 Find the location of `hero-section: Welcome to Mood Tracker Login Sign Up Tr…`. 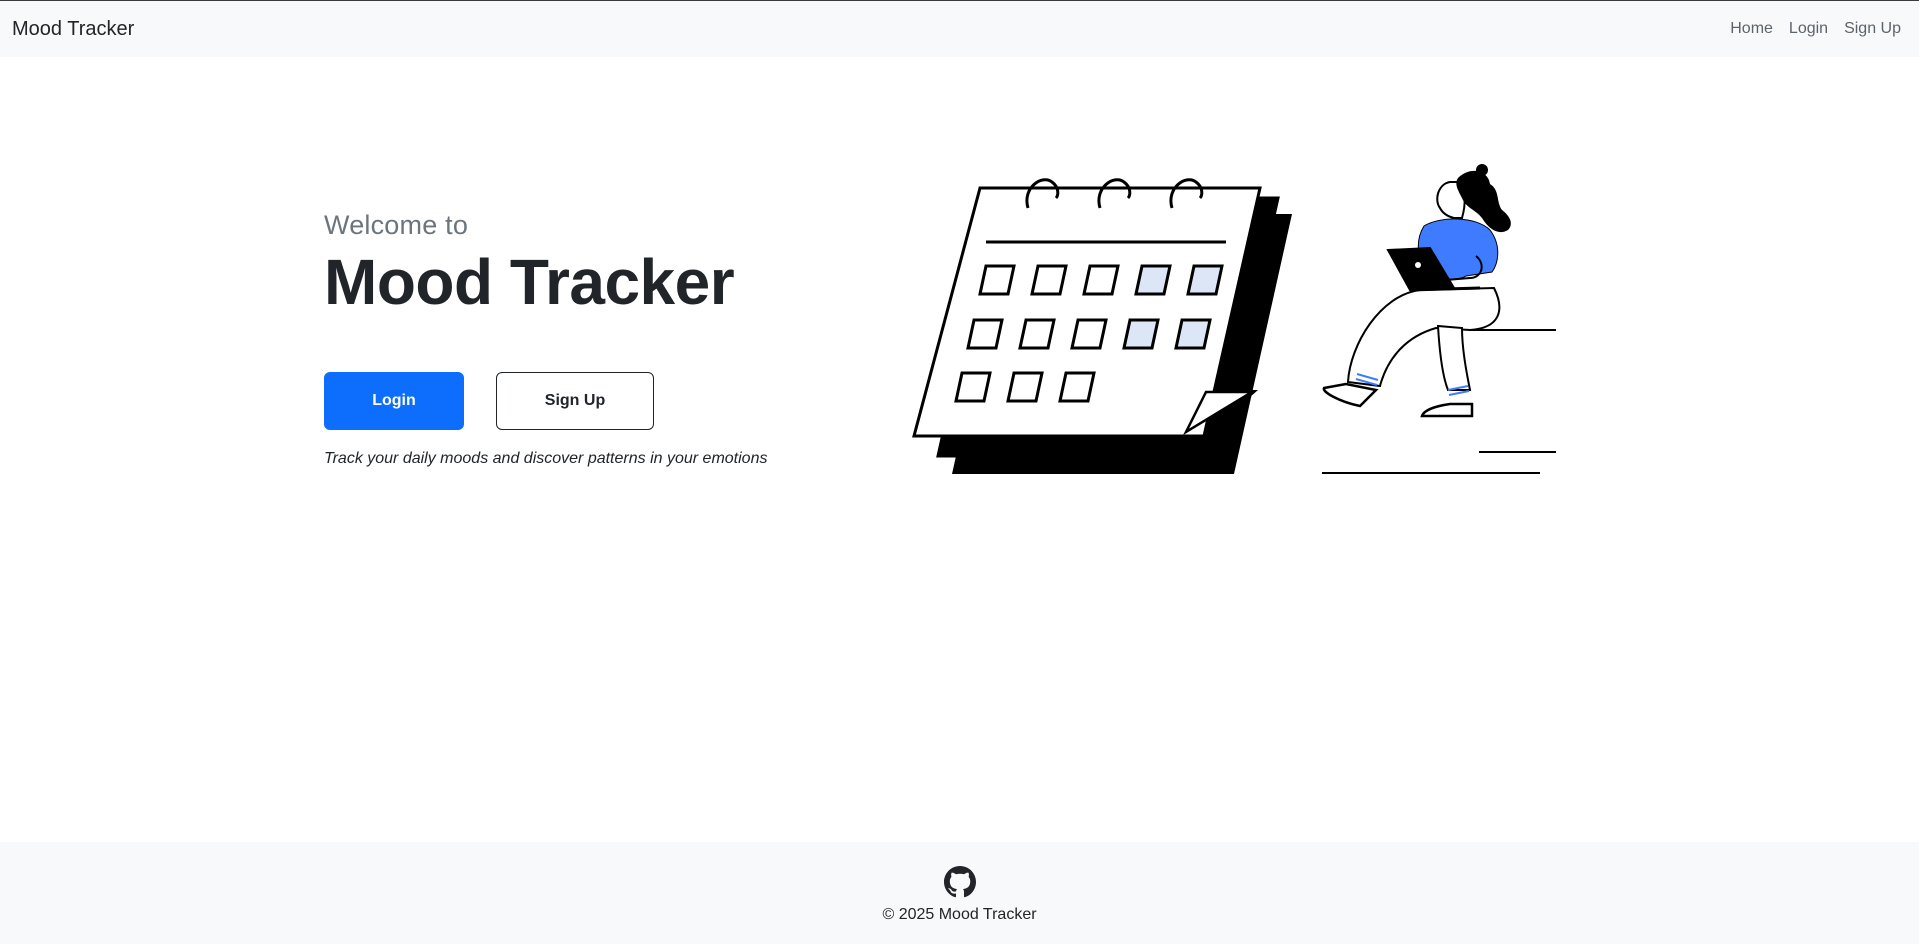

hero-section: Welcome to Mood Tracker Login Sign Up Tr… is located at coordinates (564, 338).